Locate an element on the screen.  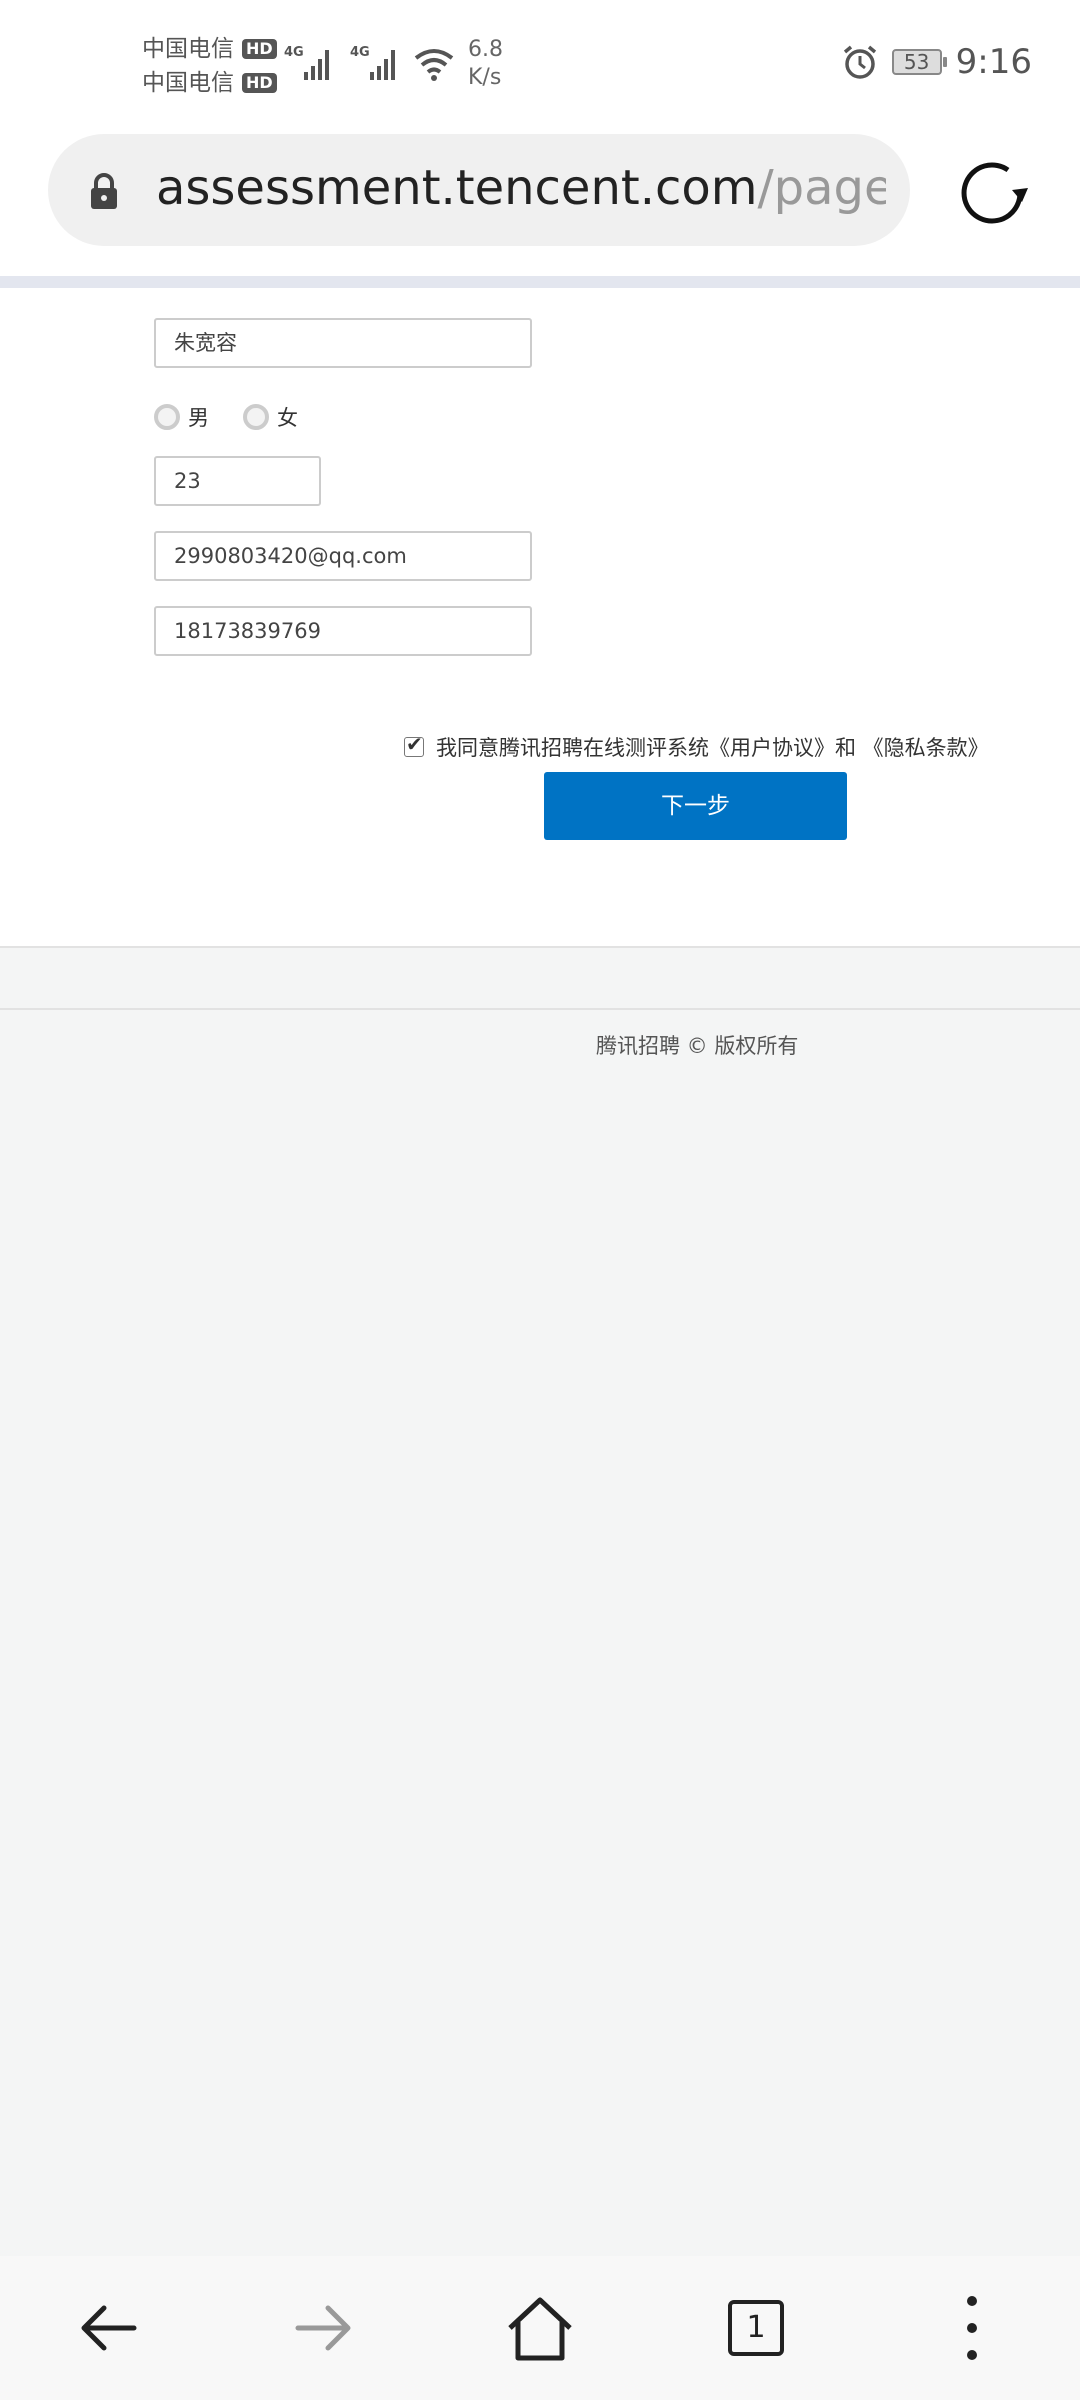
carrier-info: 中国电信 HD 中国电信 HD is located at coordinates (209, 66).